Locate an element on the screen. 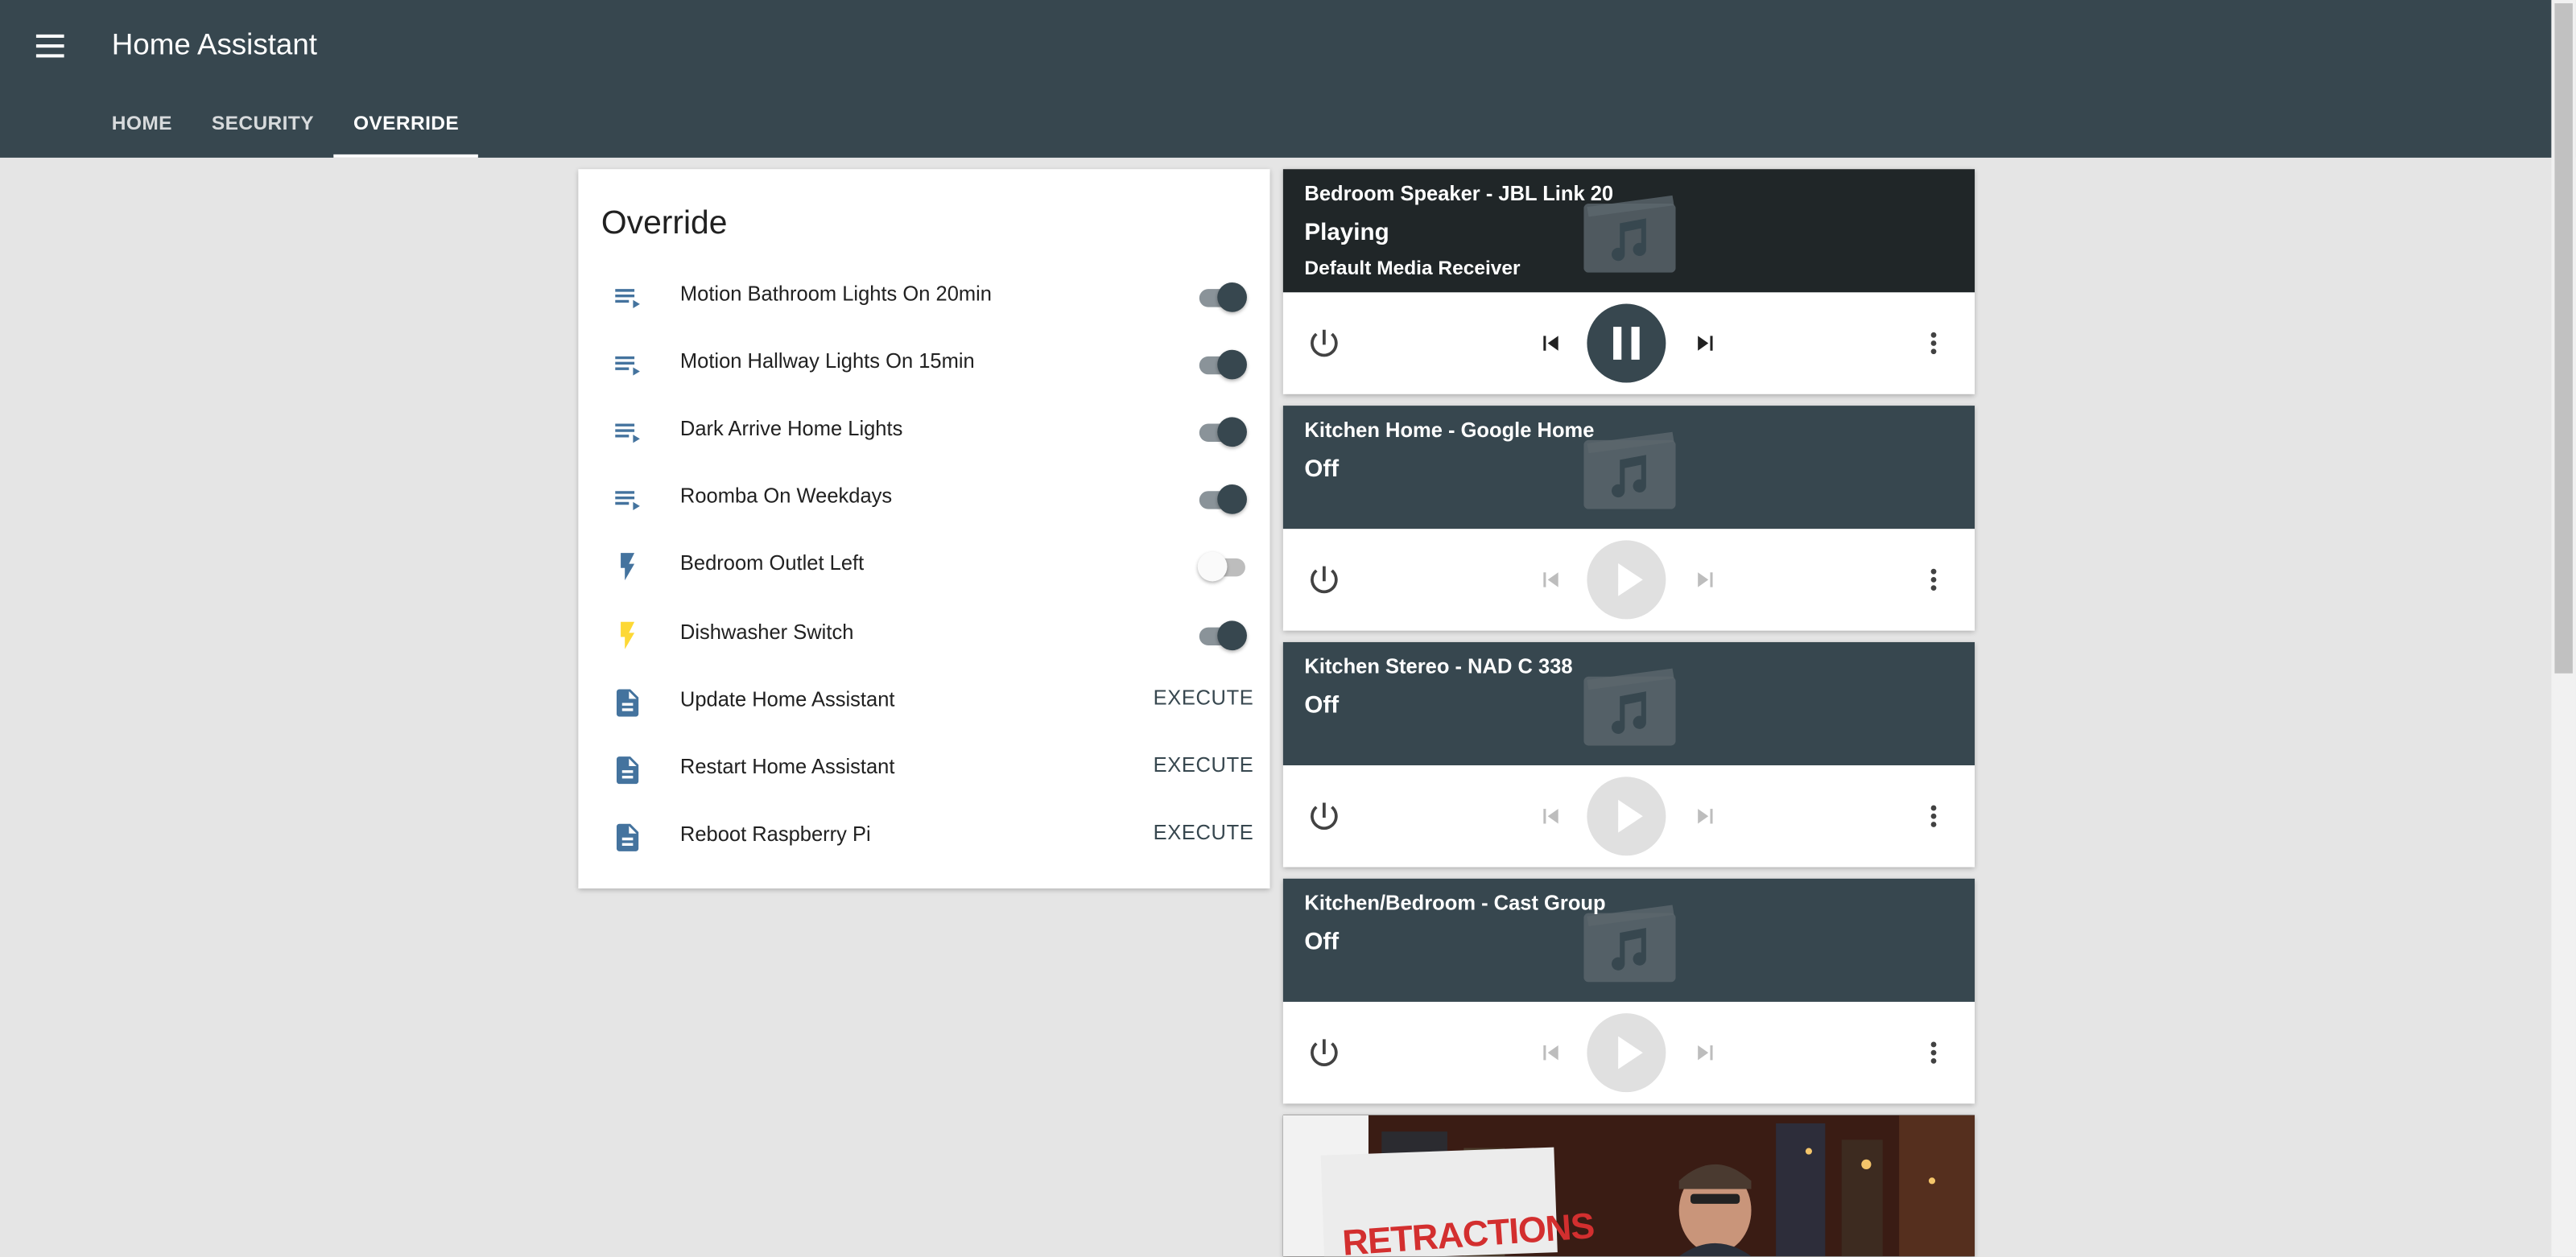 The width and height of the screenshot is (2576, 1257). media-thumbnail-card: RETRACTIONS is located at coordinates (1628, 1186).